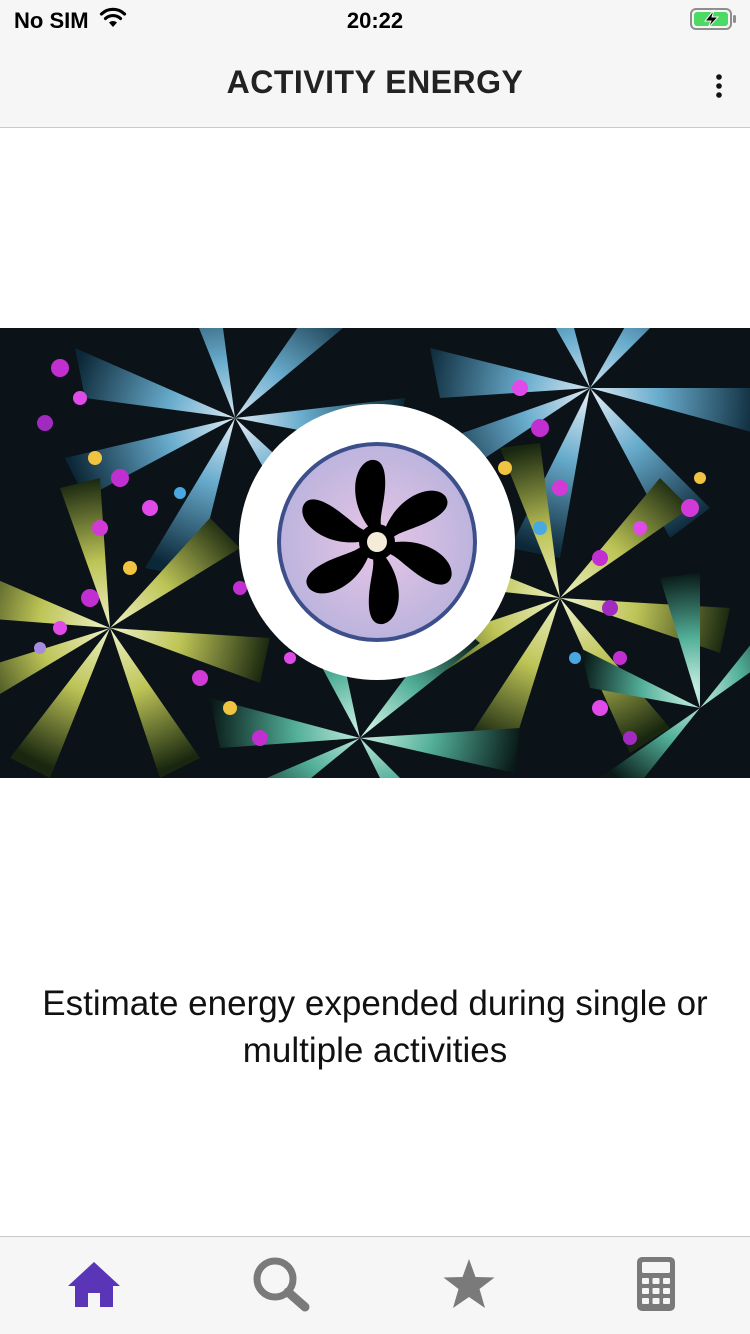 The height and width of the screenshot is (1334, 750). I want to click on more-vertical-icon, so click(719, 86).